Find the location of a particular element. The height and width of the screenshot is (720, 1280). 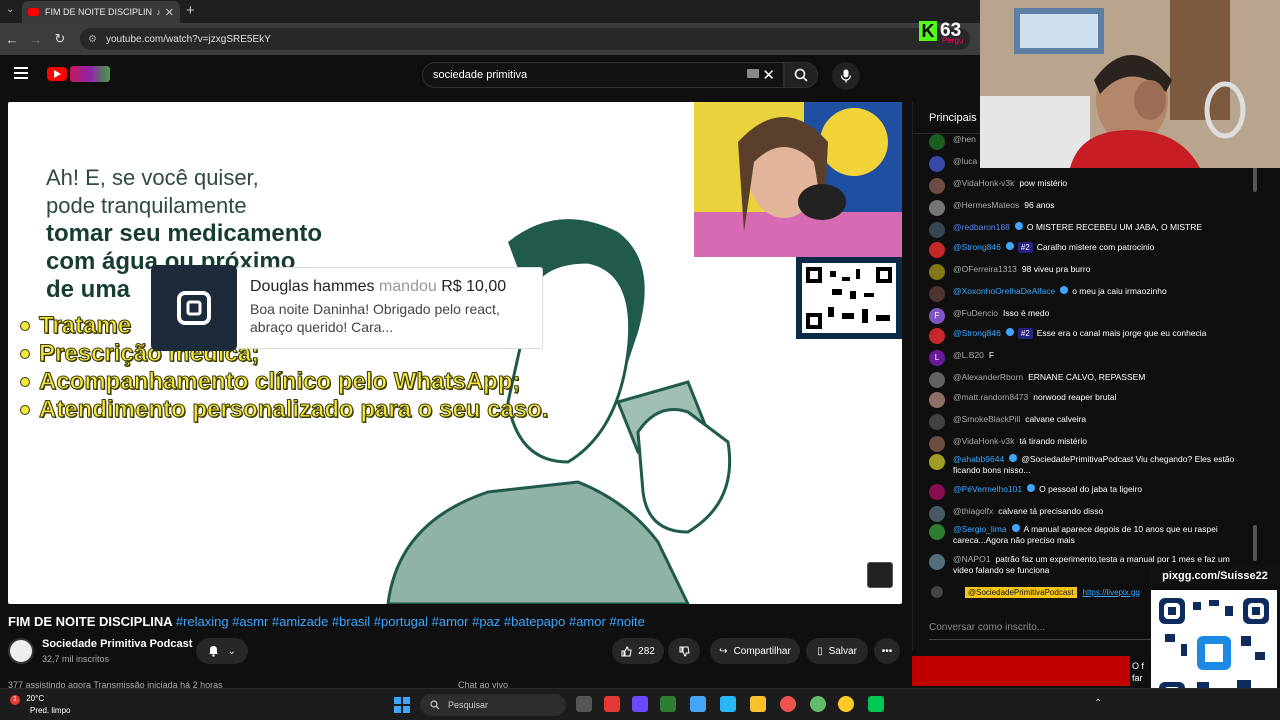

chat-author-name: @hen is located at coordinates (964, 139).